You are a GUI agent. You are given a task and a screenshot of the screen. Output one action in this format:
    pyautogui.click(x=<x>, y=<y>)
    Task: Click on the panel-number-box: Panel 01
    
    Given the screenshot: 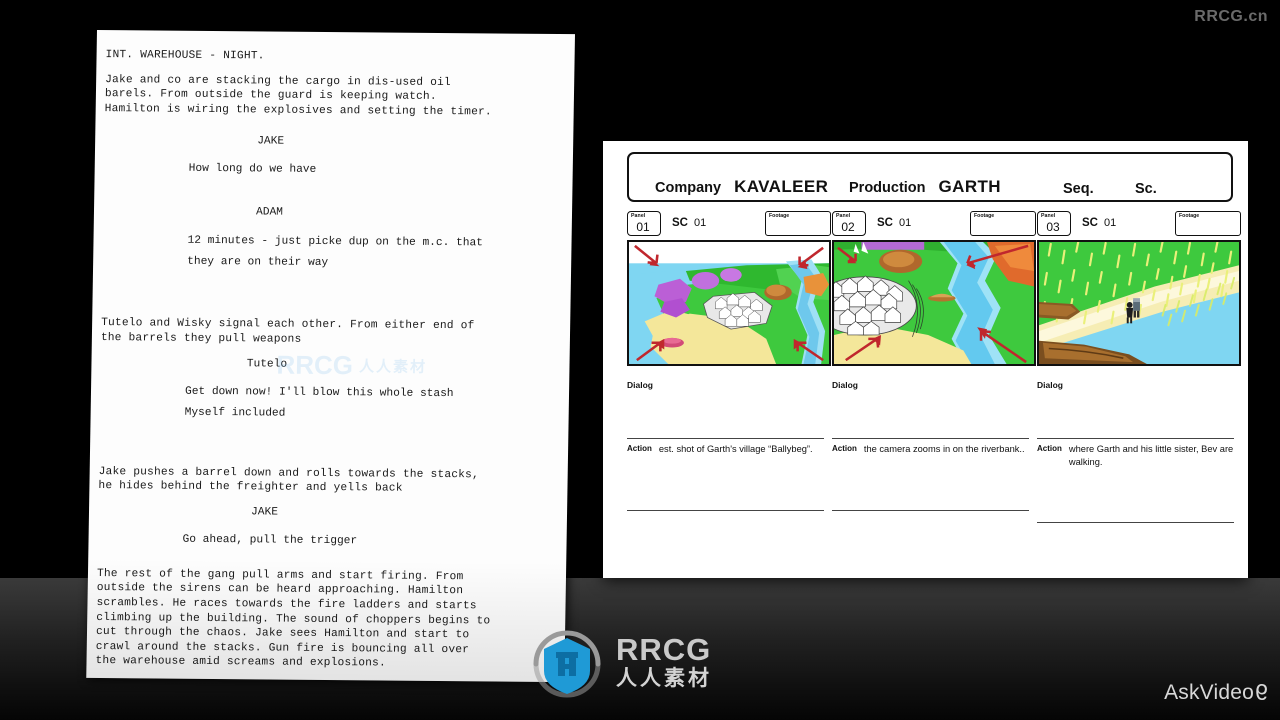 What is the action you would take?
    pyautogui.click(x=644, y=223)
    